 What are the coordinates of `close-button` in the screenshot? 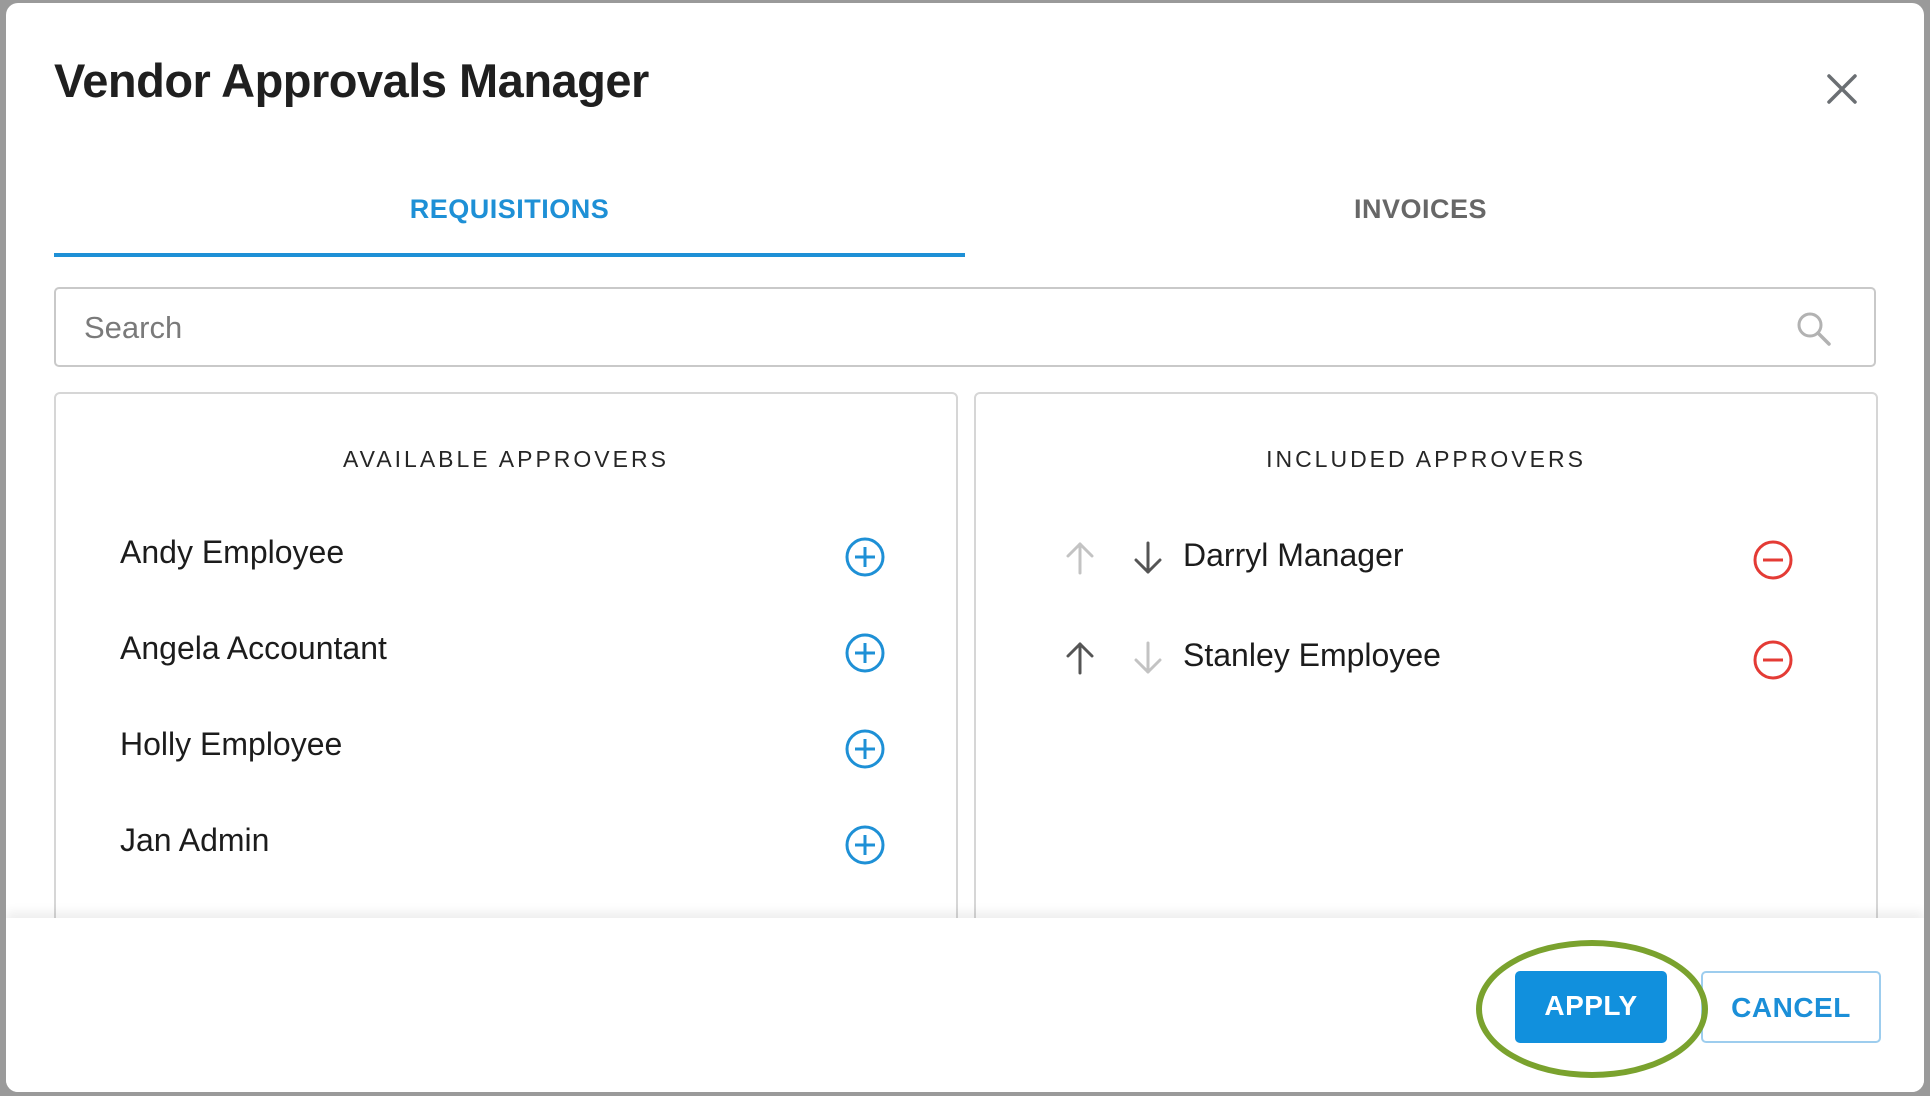 It's located at (1842, 89).